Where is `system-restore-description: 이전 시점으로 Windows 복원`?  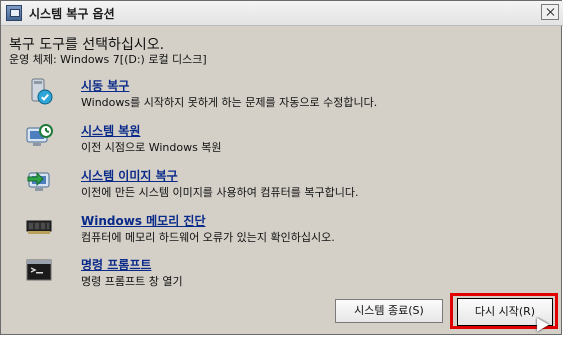 system-restore-description: 이전 시점으로 Windows 복원 is located at coordinates (151, 147).